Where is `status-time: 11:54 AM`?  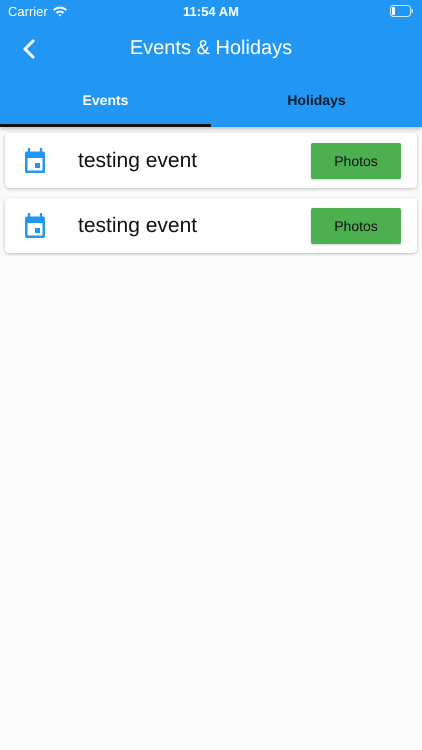 status-time: 11:54 AM is located at coordinates (211, 11).